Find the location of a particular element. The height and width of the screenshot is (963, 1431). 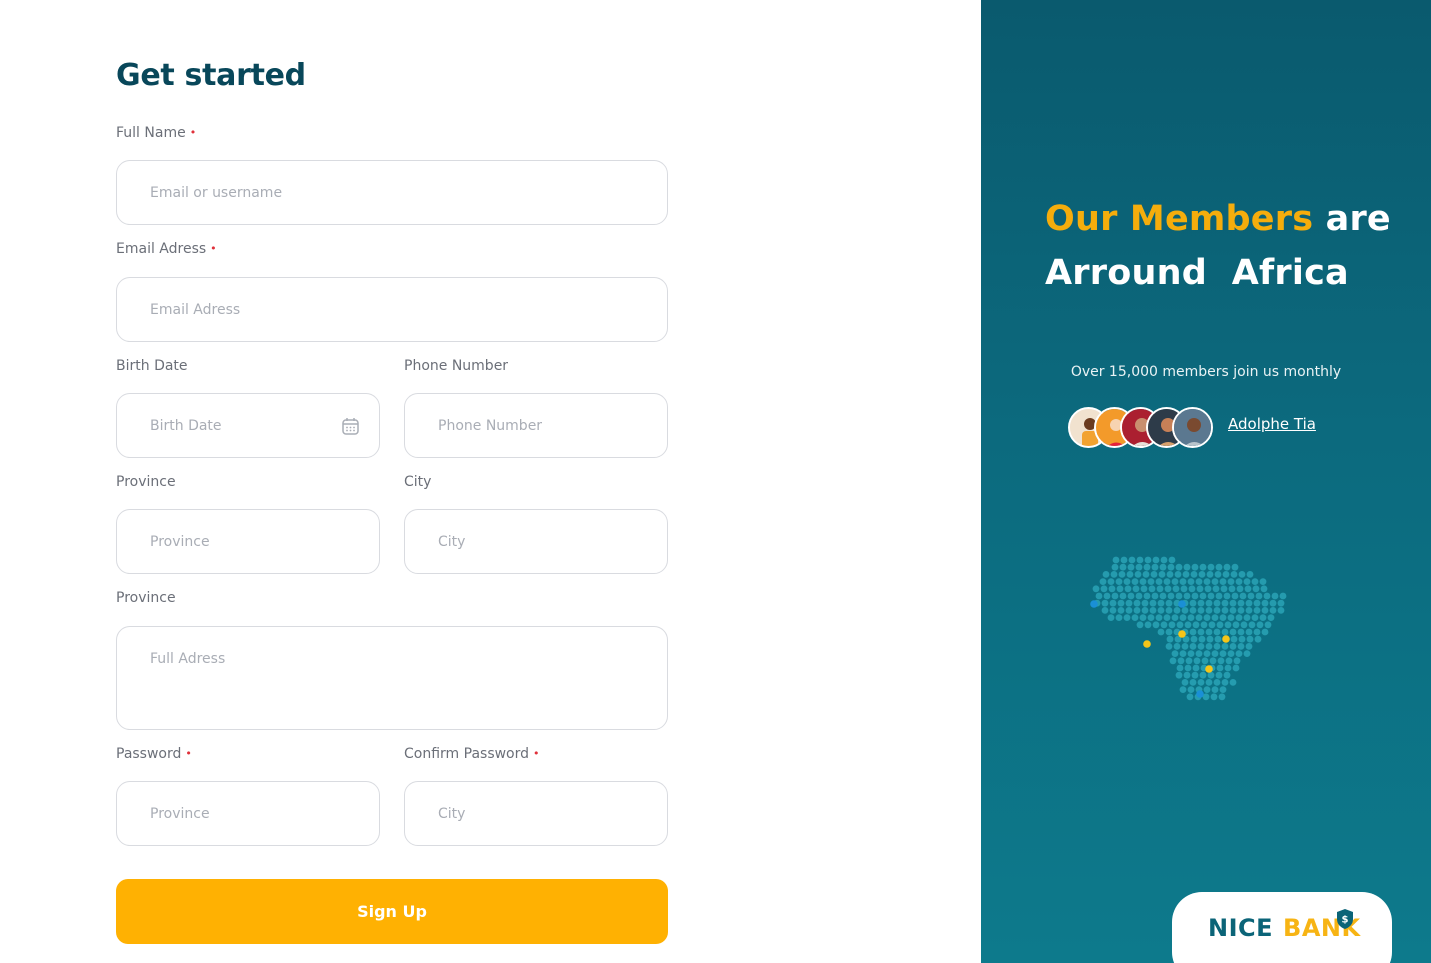

page-title: Get started is located at coordinates (211, 75).